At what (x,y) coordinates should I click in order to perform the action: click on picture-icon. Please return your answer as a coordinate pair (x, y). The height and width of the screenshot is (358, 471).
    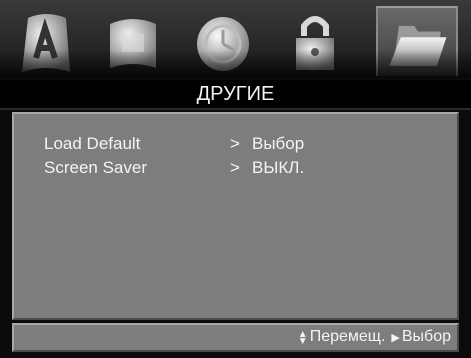
    Looking at the image, I should click on (45, 41).